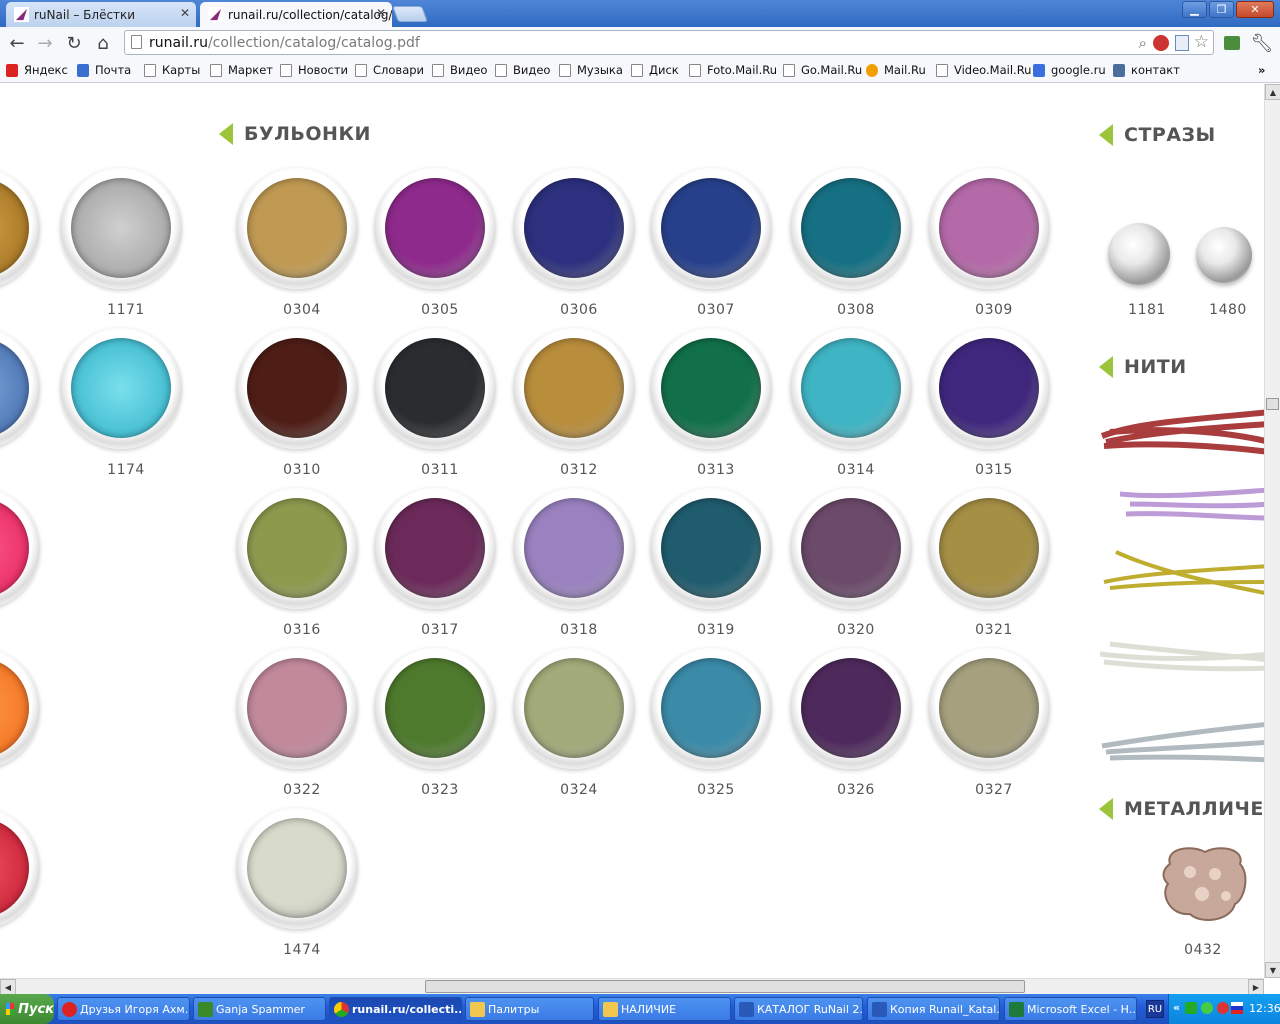 This screenshot has width=1280, height=1024. What do you see at coordinates (1161, 43) in the screenshot?
I see `adblock-icon` at bounding box center [1161, 43].